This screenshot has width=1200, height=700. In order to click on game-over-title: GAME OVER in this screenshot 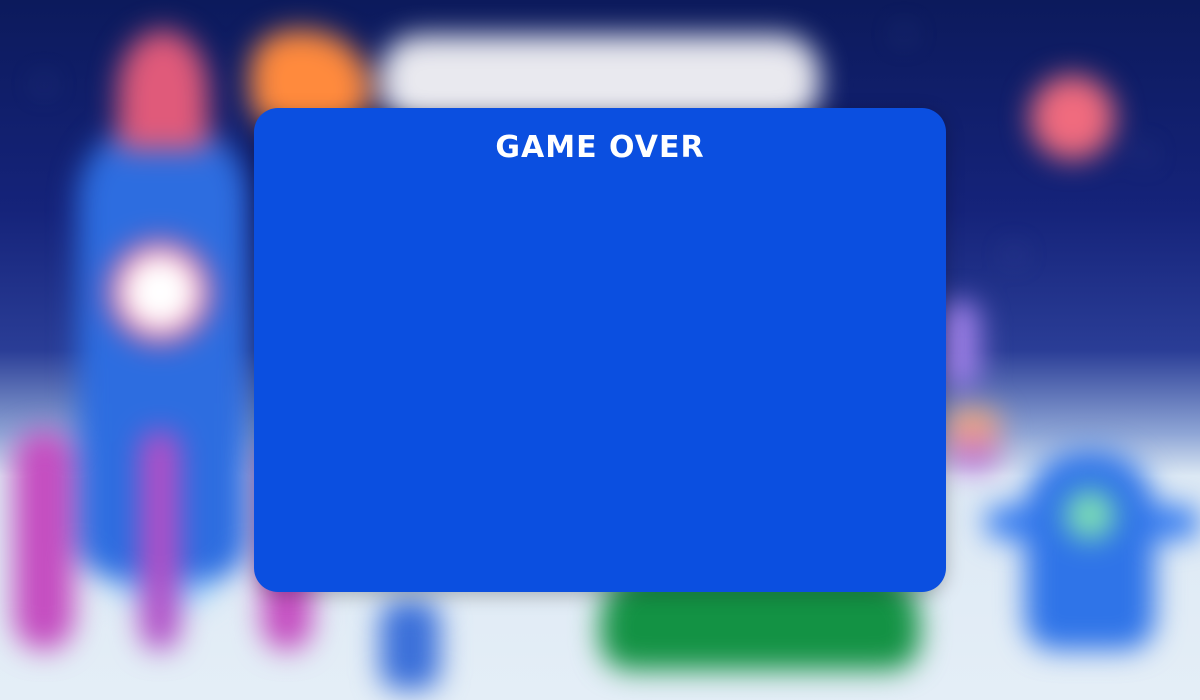, I will do `click(600, 147)`.